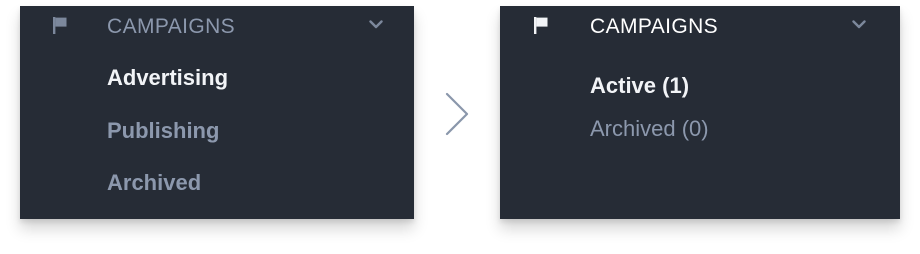 The width and height of the screenshot is (920, 254). I want to click on chevron-right-icon, so click(457, 114).